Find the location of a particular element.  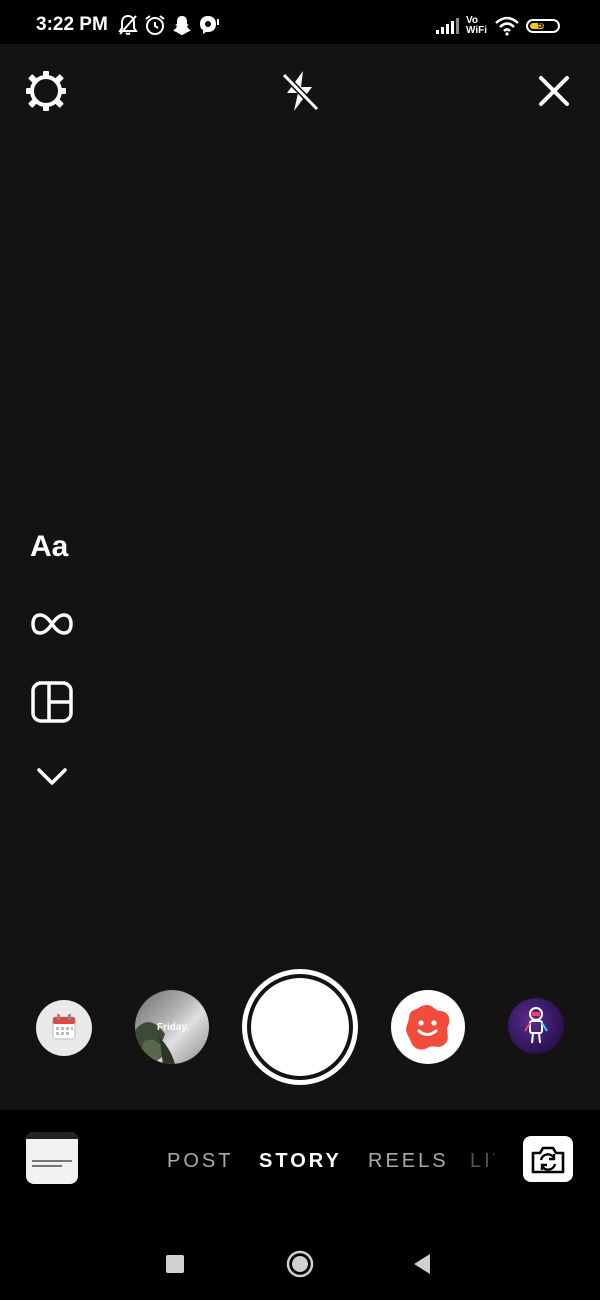

mode-story: STORY is located at coordinates (300, 1161).